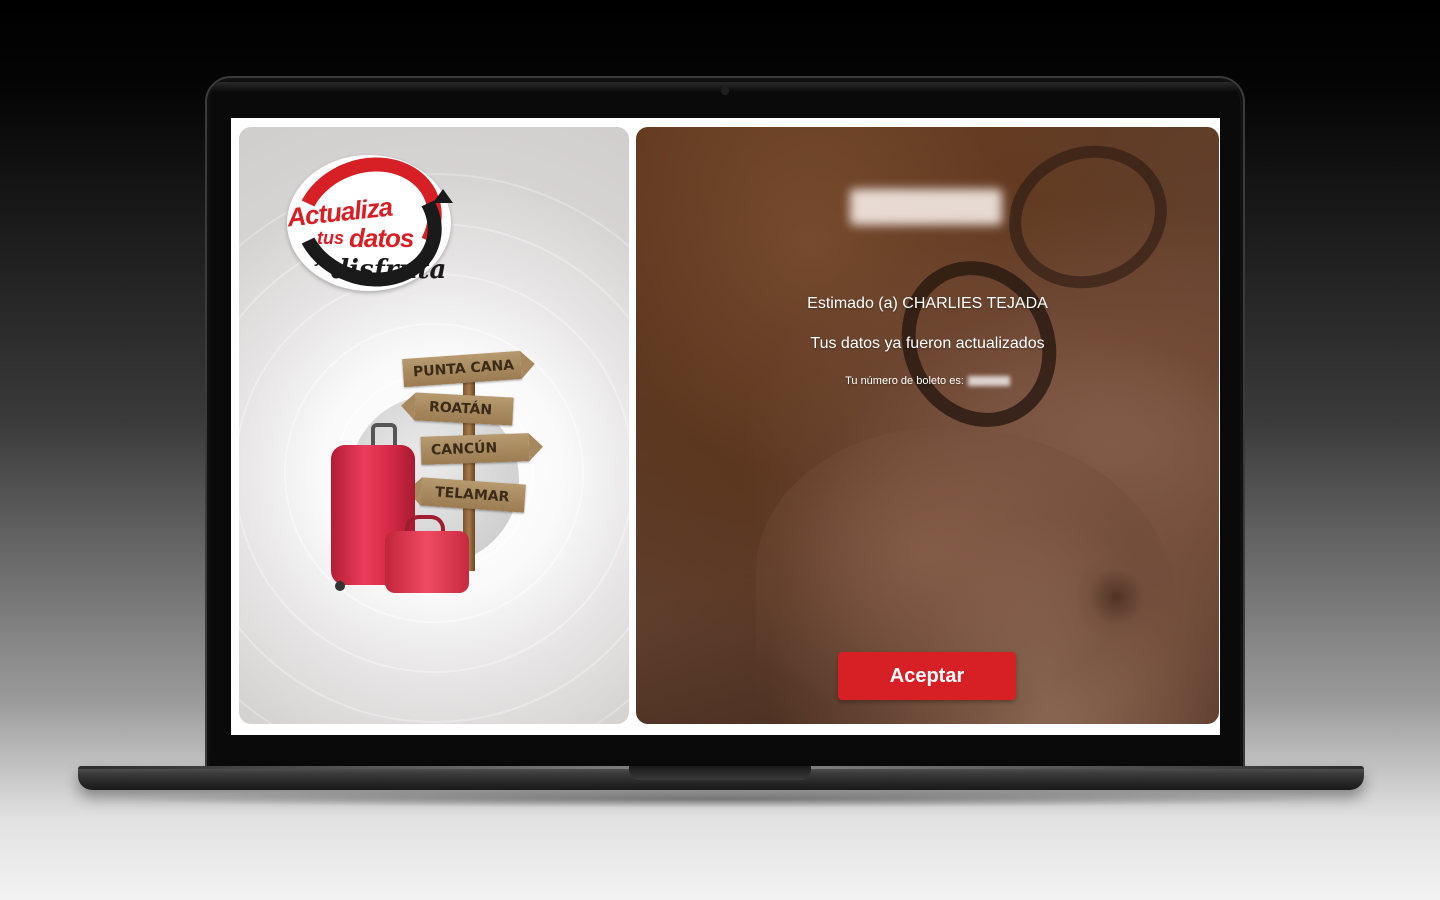 This screenshot has height=900, width=1440. I want to click on redacted-ticket-number, so click(988, 381).